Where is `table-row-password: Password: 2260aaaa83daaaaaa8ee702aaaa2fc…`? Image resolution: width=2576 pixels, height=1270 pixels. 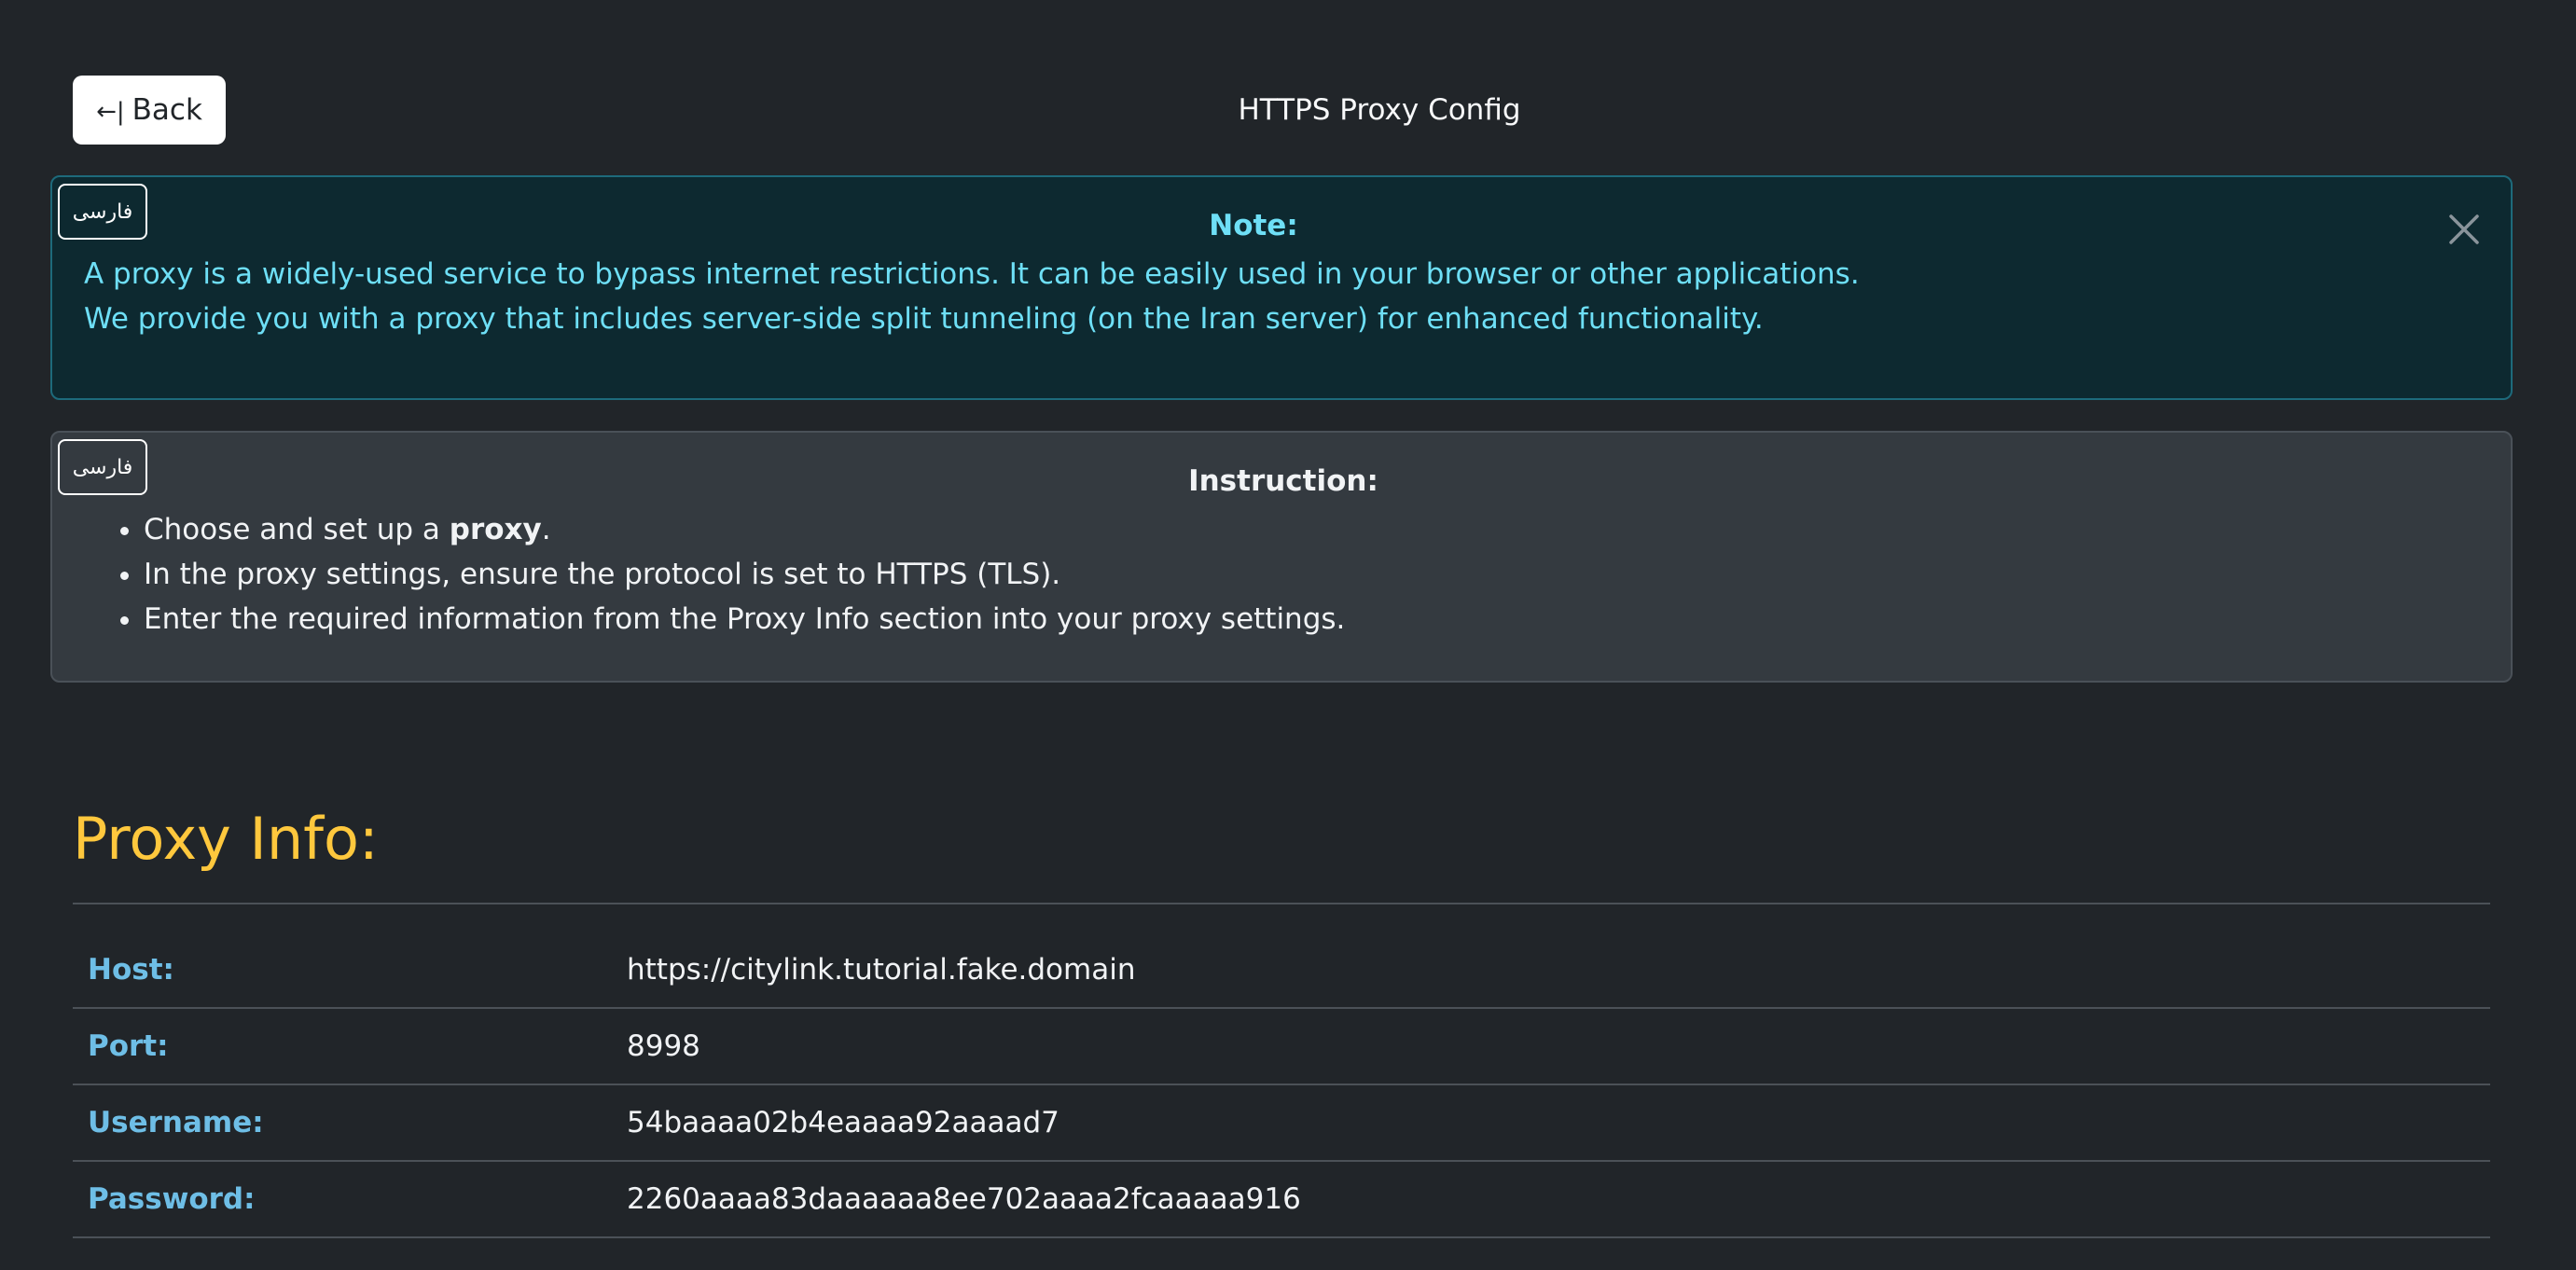 table-row-password: Password: 2260aaaa83daaaaaa8ee702aaaa2fc… is located at coordinates (1281, 1200).